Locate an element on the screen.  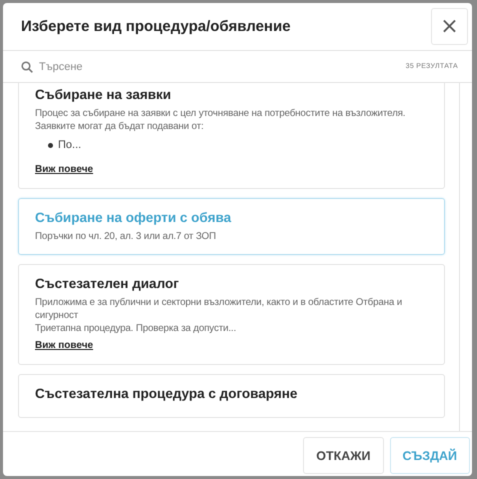
close-button: × is located at coordinates (449, 26).